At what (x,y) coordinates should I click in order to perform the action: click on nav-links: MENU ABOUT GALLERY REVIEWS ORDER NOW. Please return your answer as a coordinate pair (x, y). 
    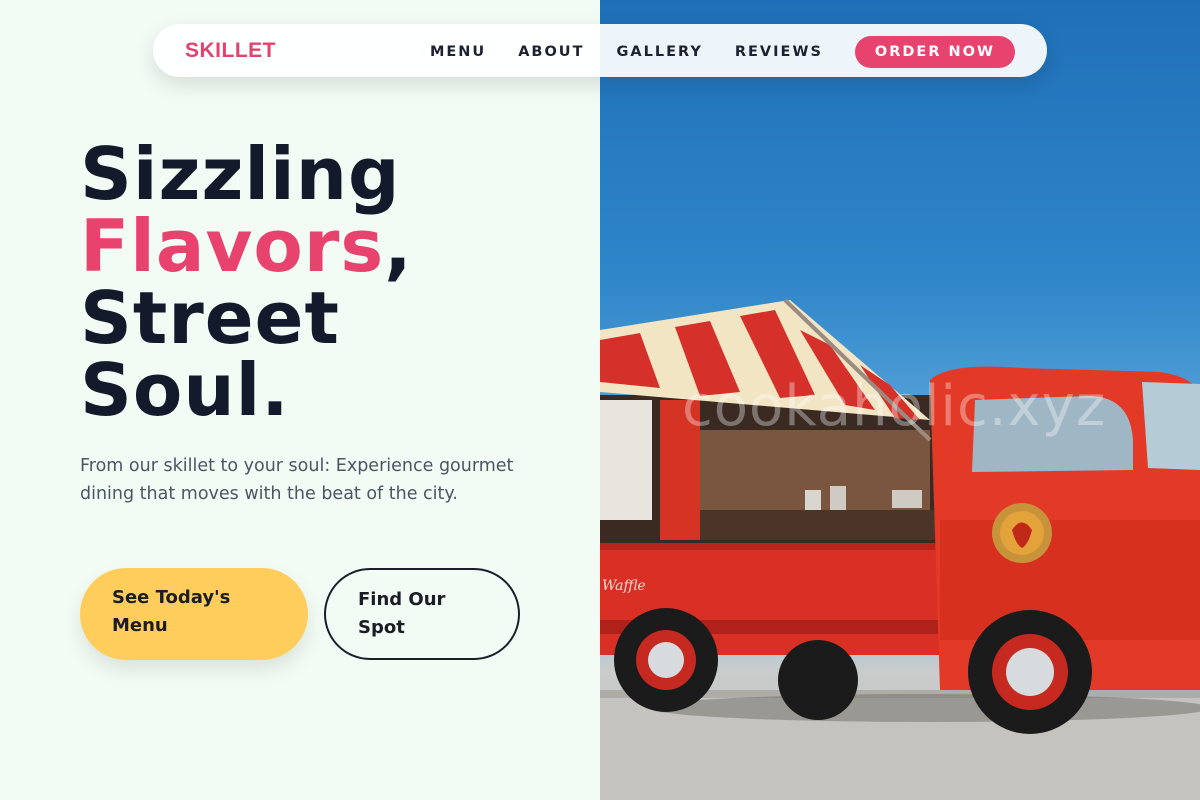
    Looking at the image, I should click on (706, 52).